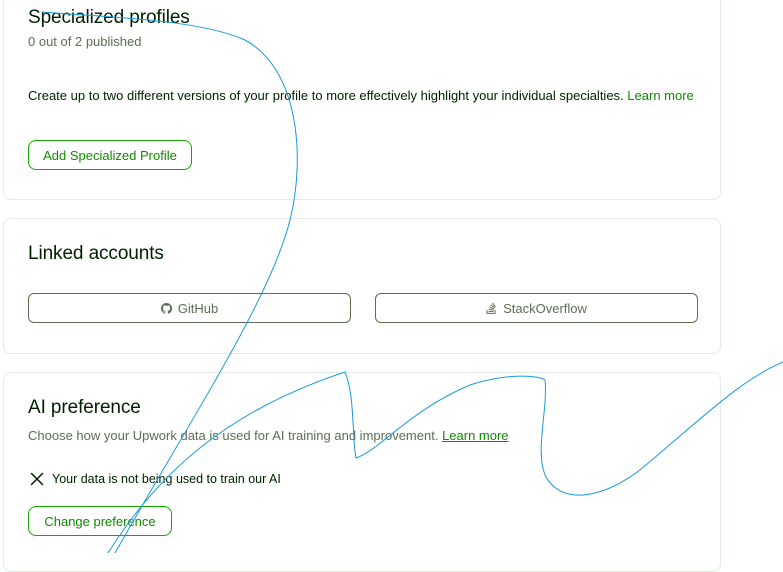  I want to click on x-icon, so click(37, 481).